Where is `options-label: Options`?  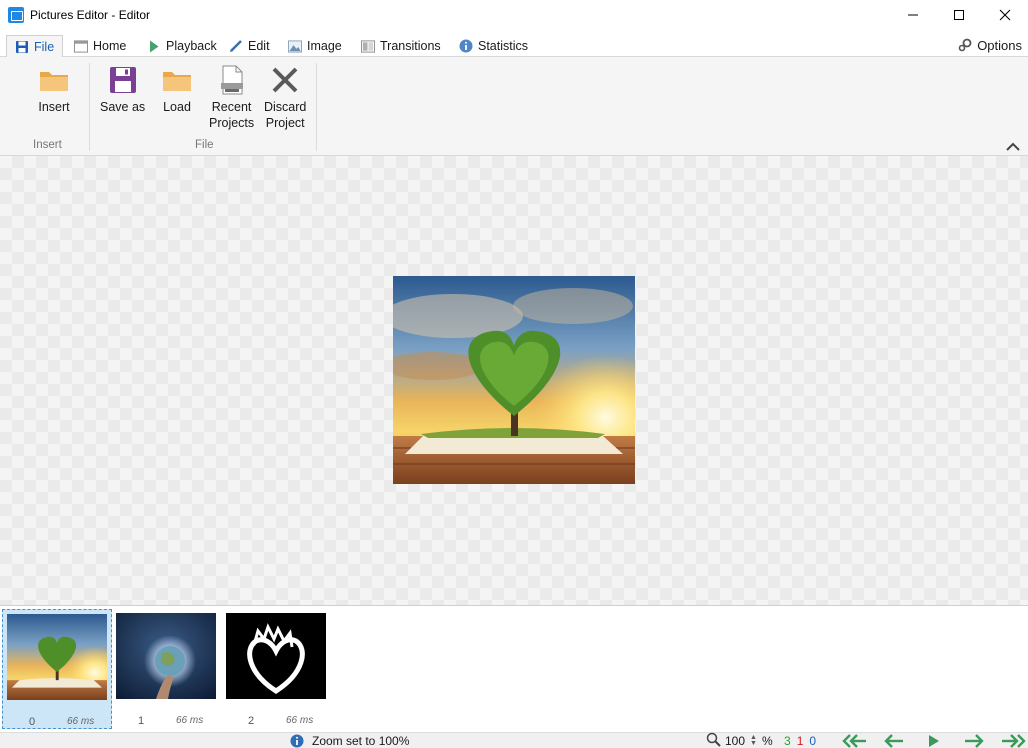 options-label: Options is located at coordinates (999, 45).